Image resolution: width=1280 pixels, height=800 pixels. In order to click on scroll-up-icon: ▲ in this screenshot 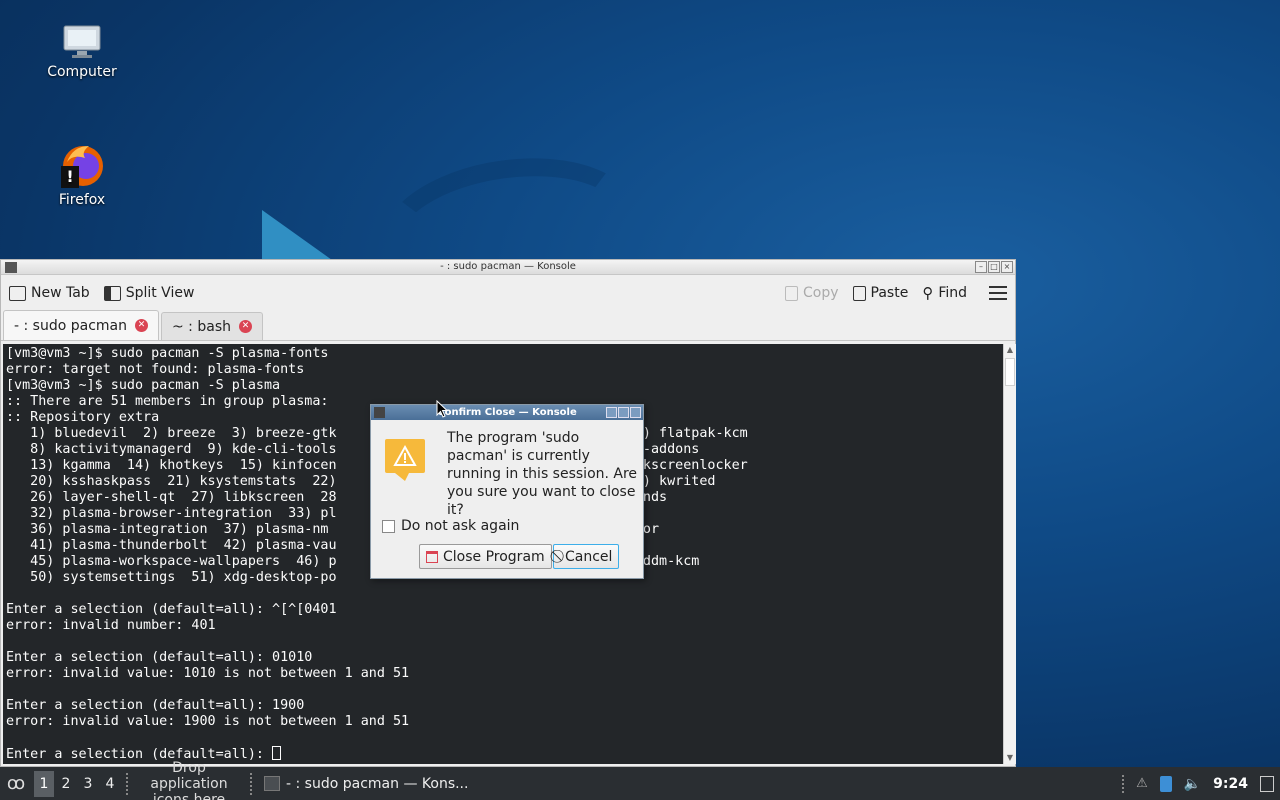, I will do `click(1010, 350)`.